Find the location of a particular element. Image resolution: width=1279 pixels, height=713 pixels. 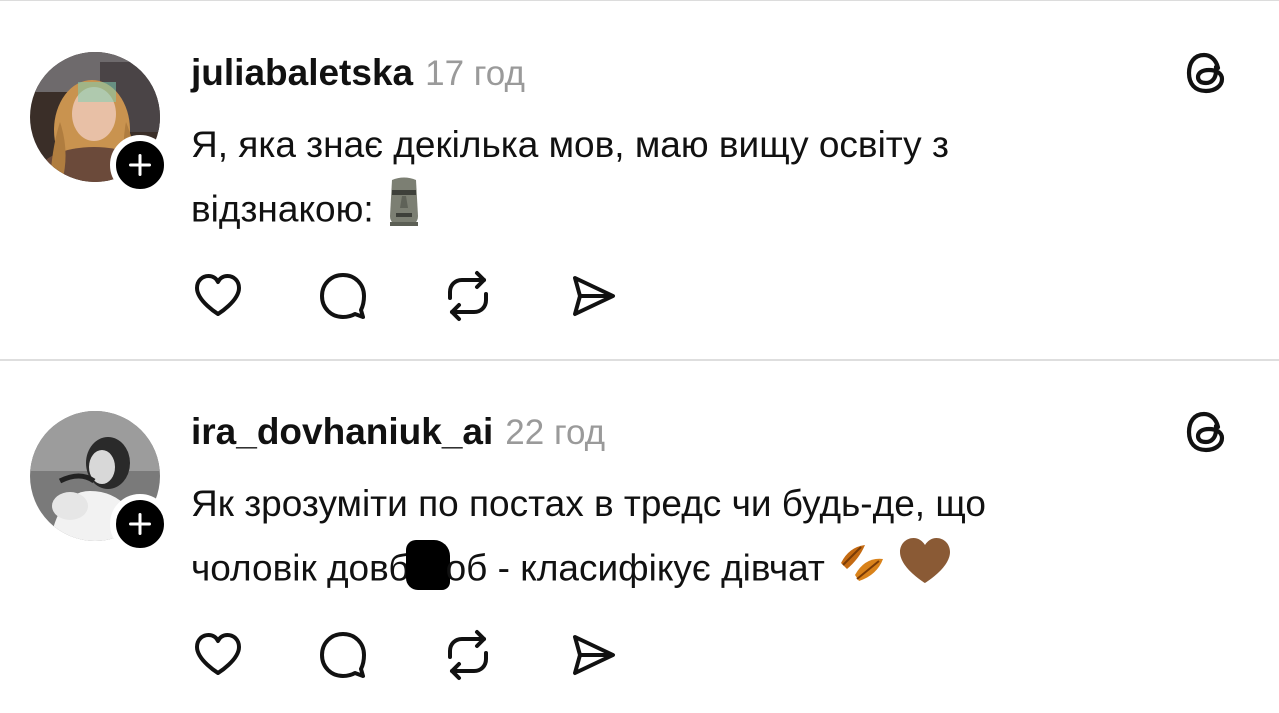

timestamp: 17 год is located at coordinates (475, 74).